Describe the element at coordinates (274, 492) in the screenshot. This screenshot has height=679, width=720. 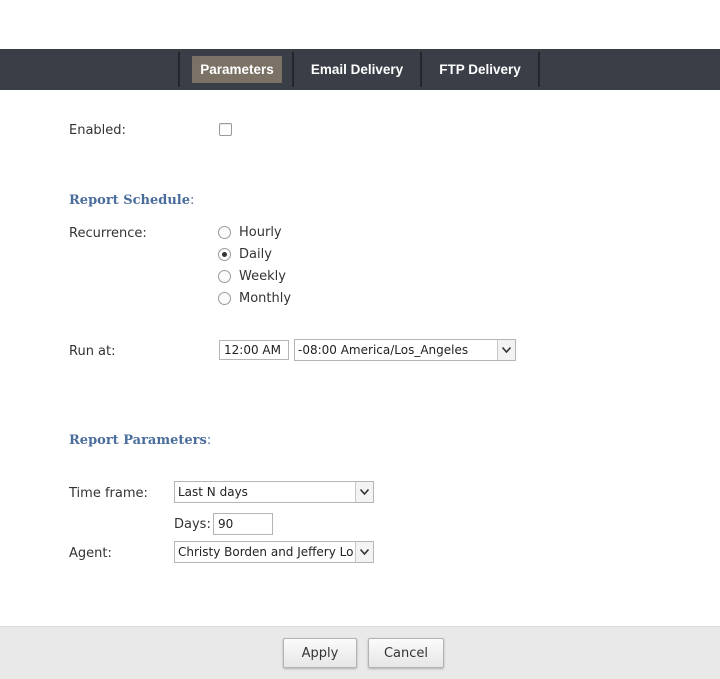
I see `time-frame-select: Last N days` at that location.